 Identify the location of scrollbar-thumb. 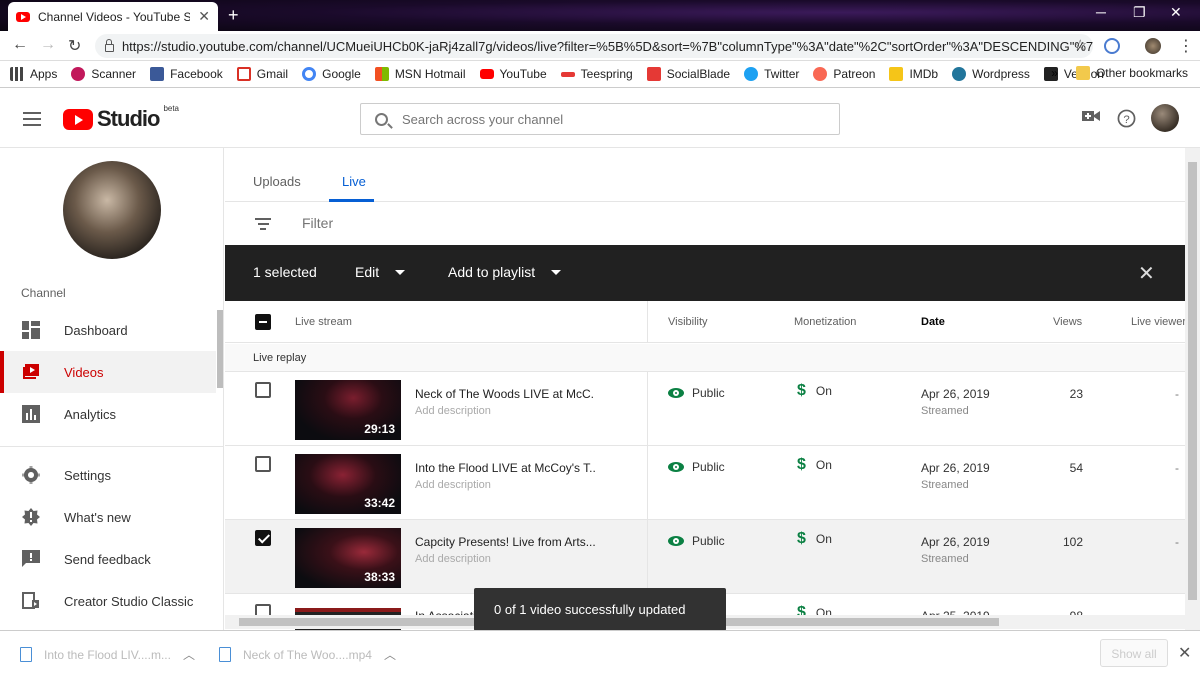
(1192, 381).